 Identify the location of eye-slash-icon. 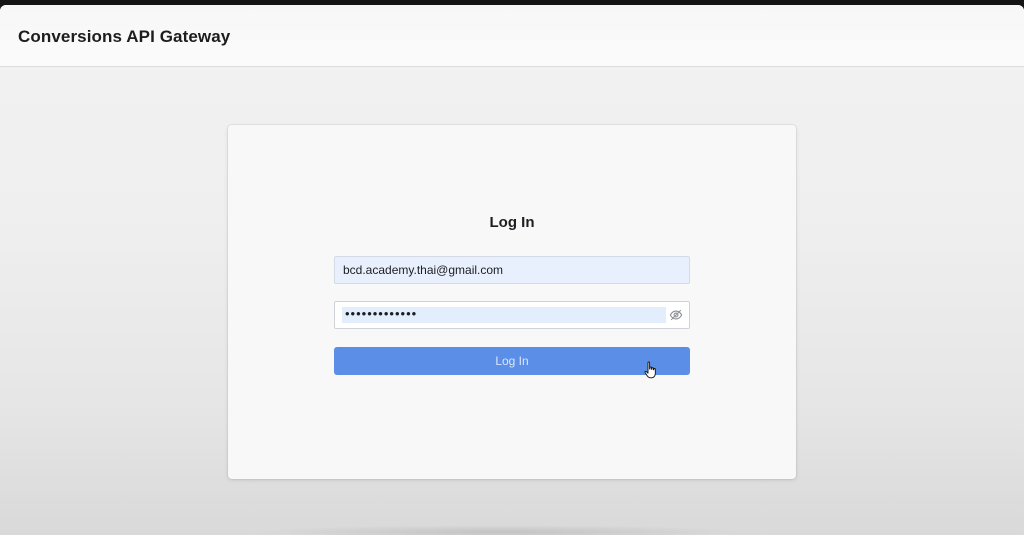
(676, 315).